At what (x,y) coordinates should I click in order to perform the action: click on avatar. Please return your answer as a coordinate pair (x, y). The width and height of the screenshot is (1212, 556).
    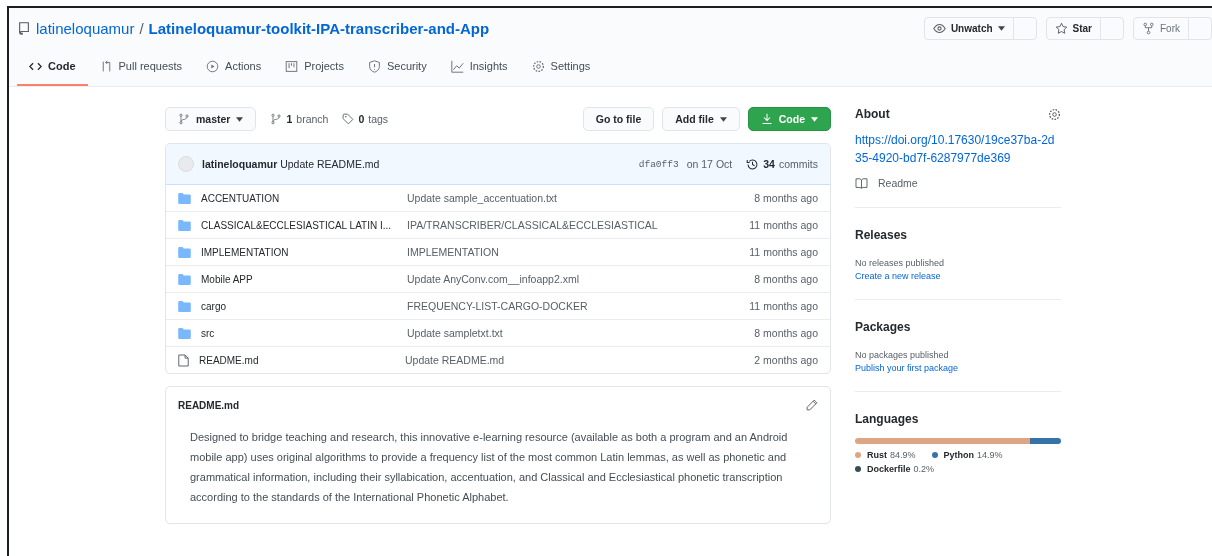
    Looking at the image, I should click on (186, 164).